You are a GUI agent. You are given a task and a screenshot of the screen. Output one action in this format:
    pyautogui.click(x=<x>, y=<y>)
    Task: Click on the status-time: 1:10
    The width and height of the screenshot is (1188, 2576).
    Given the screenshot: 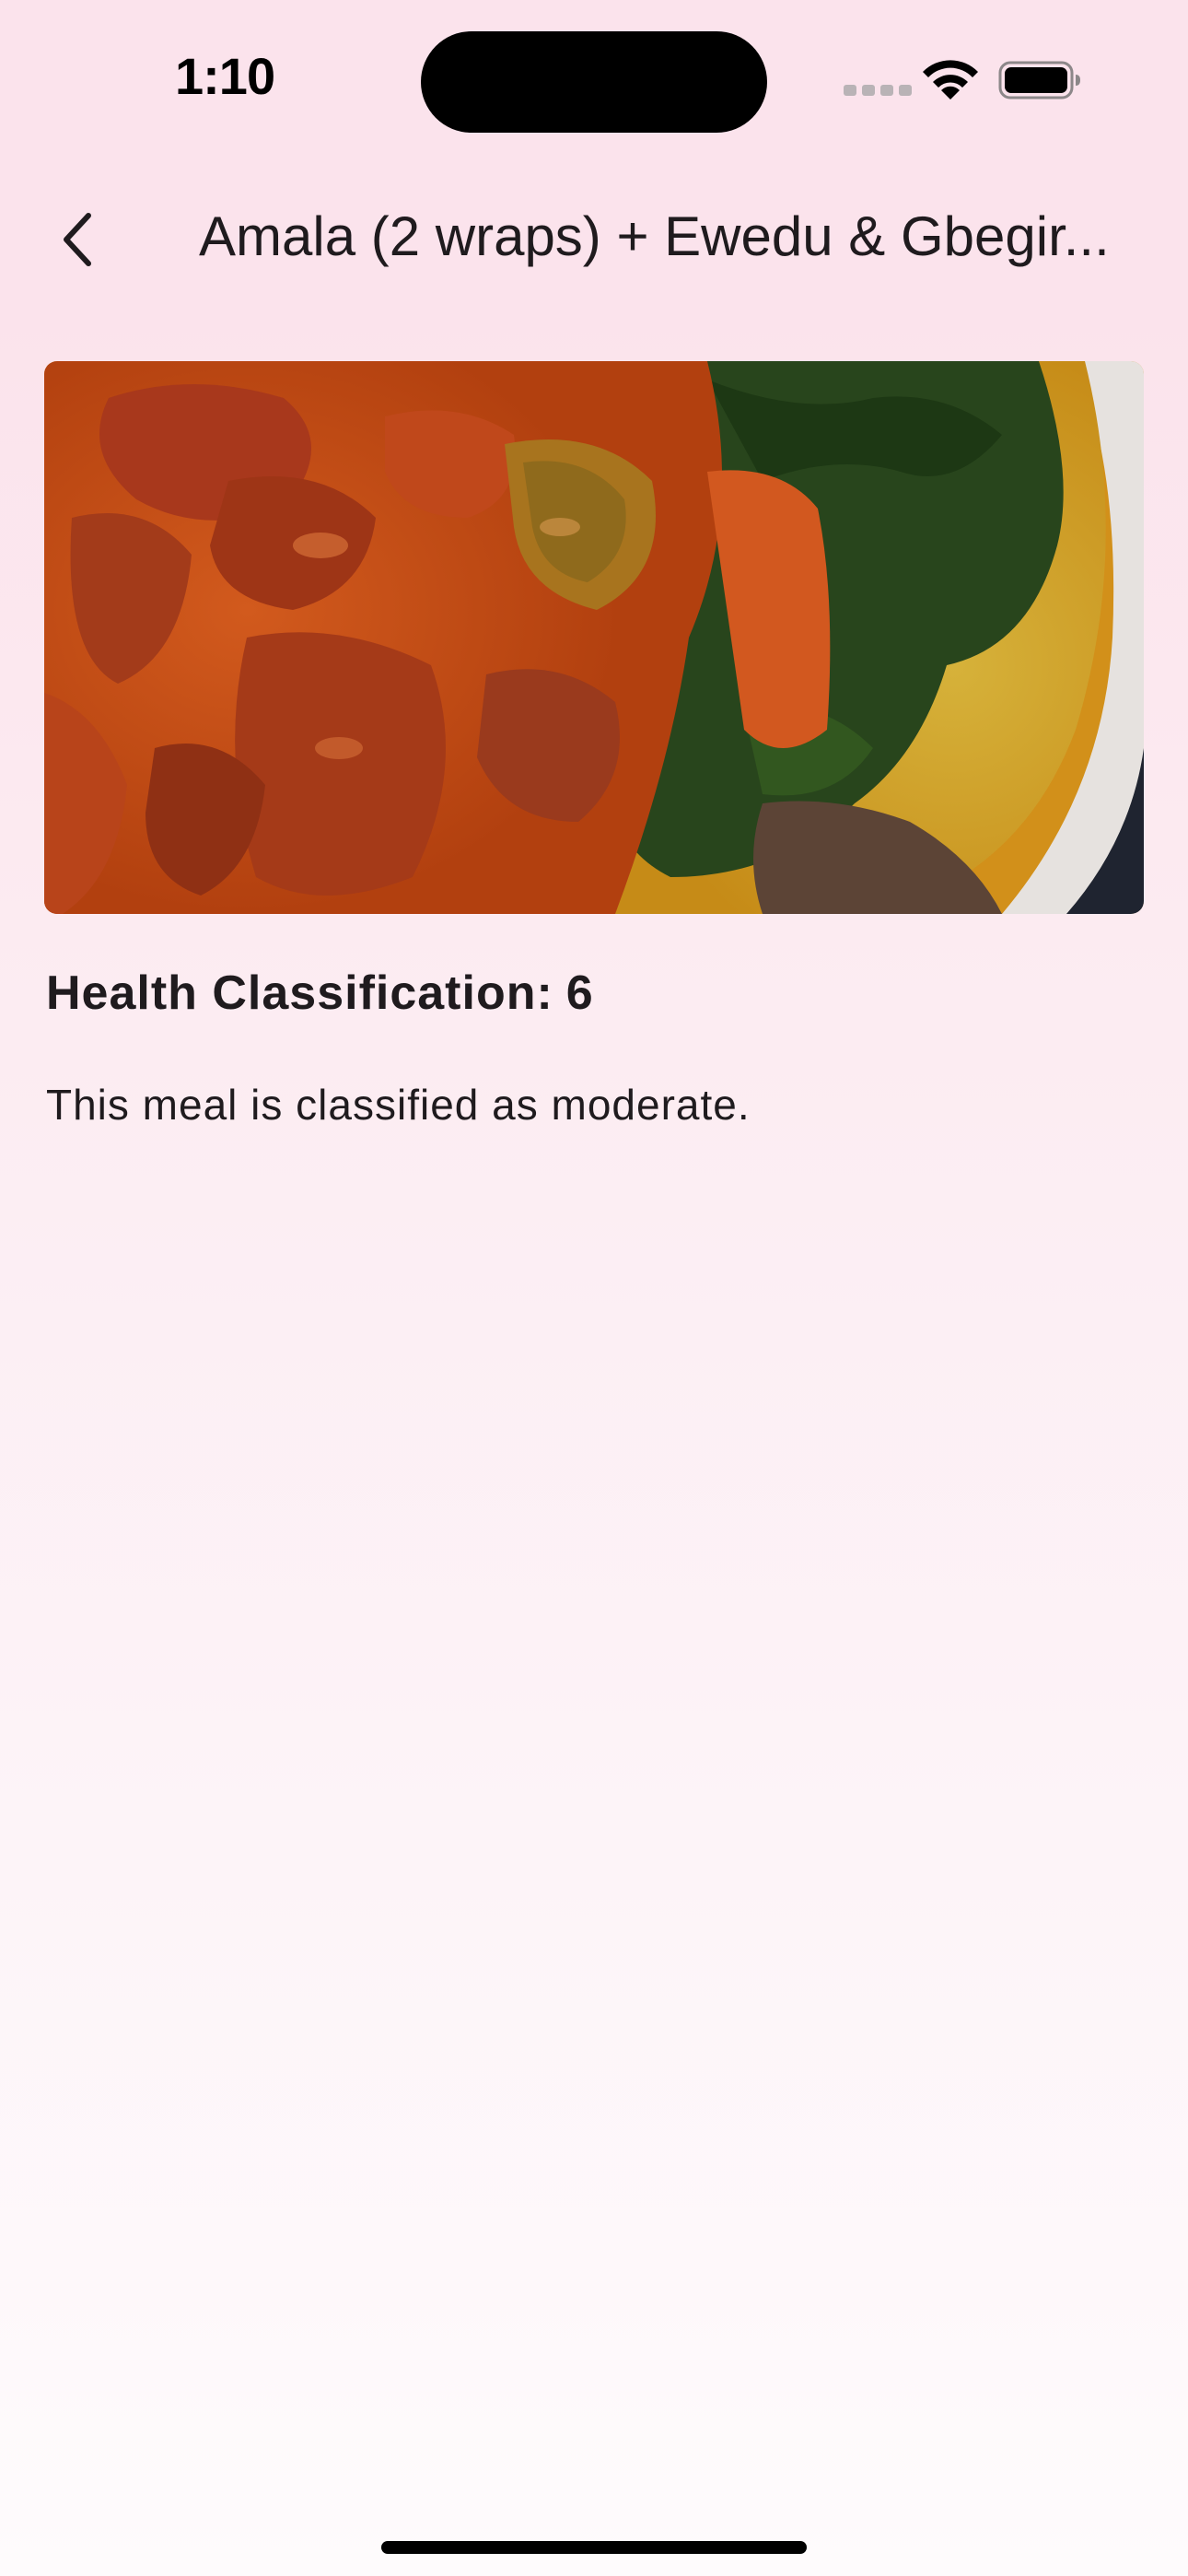 What is the action you would take?
    pyautogui.click(x=225, y=76)
    